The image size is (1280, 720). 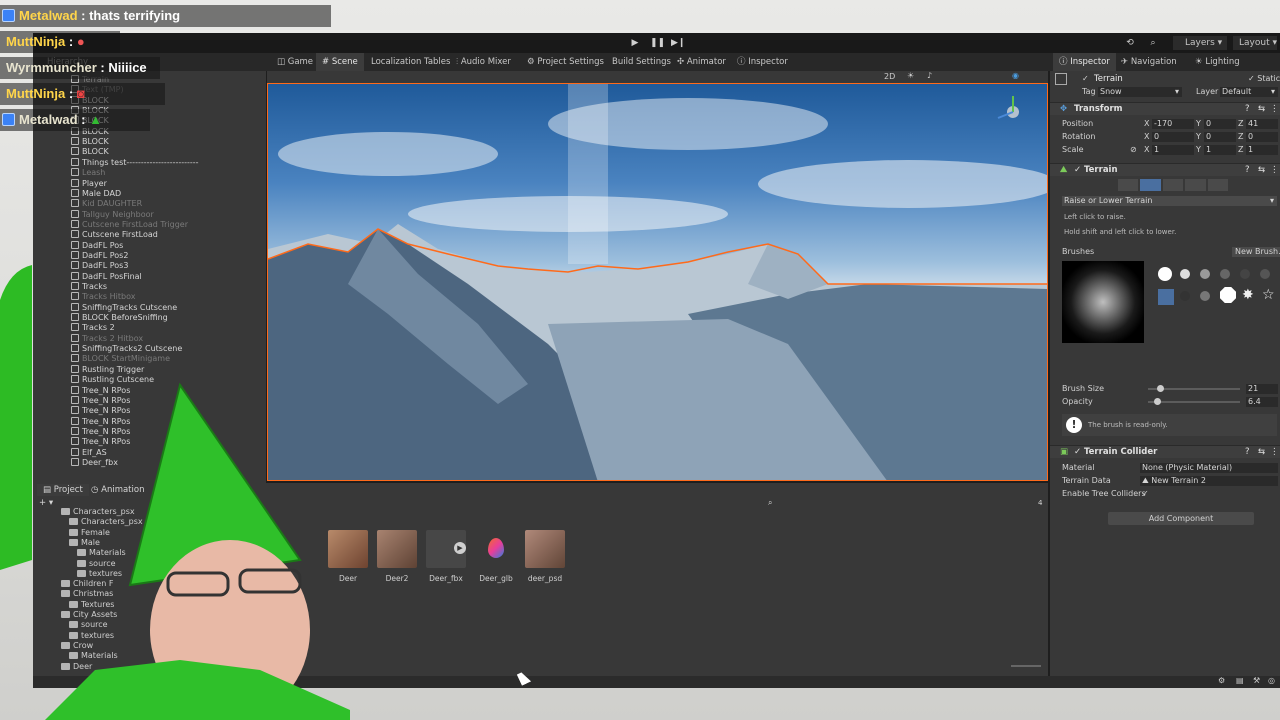 What do you see at coordinates (1195, 185) in the screenshot?
I see `paint-details-tool-icon` at bounding box center [1195, 185].